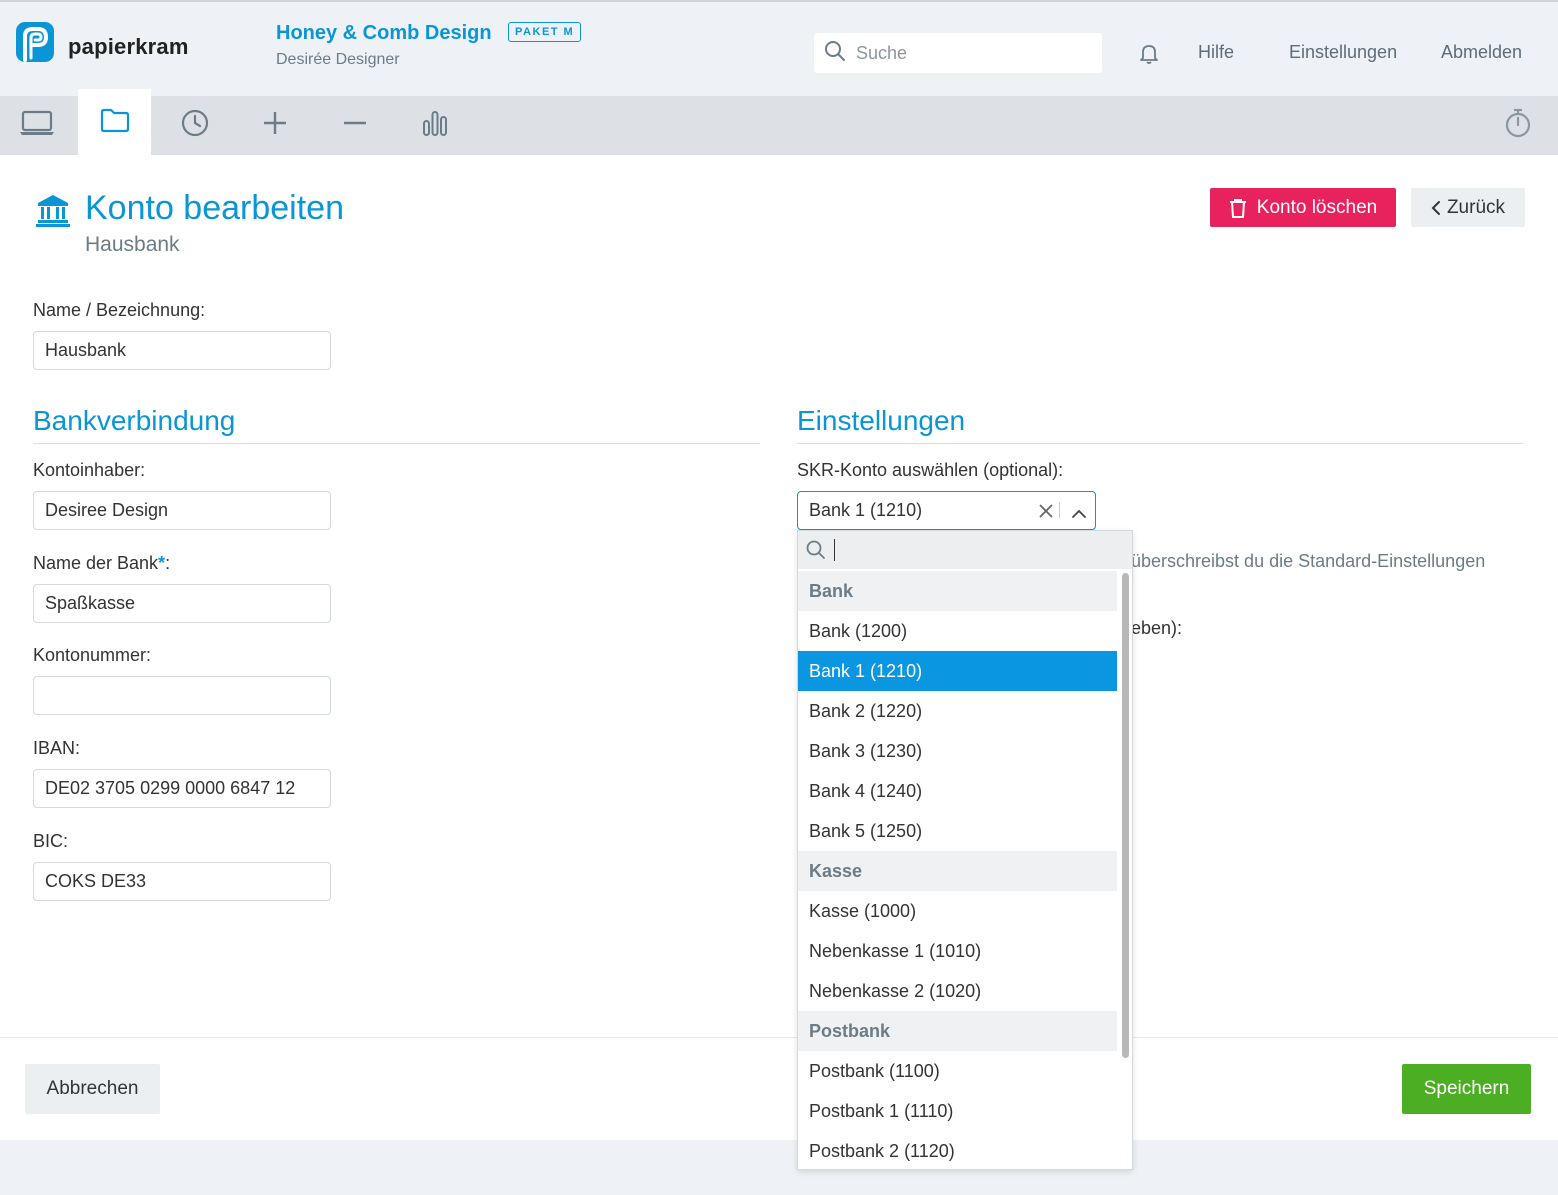 The image size is (1558, 1195). Describe the element at coordinates (119, 310) in the screenshot. I see `name-label: Name / Bezeichnung:` at that location.